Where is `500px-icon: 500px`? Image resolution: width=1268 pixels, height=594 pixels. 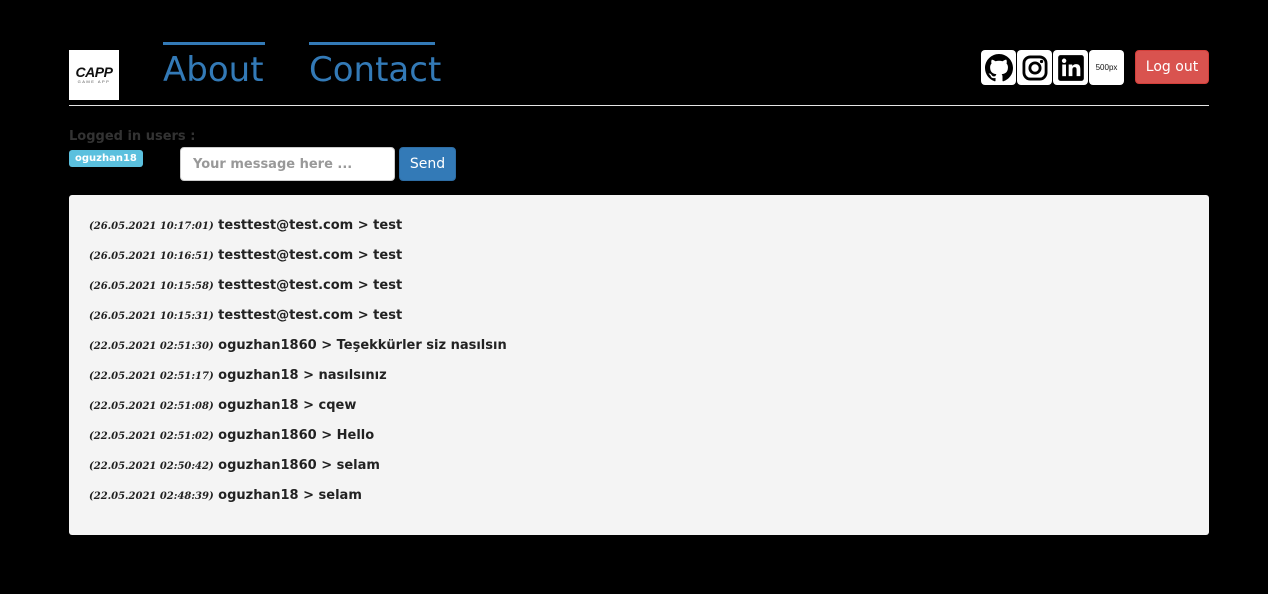
500px-icon: 500px is located at coordinates (1106, 67).